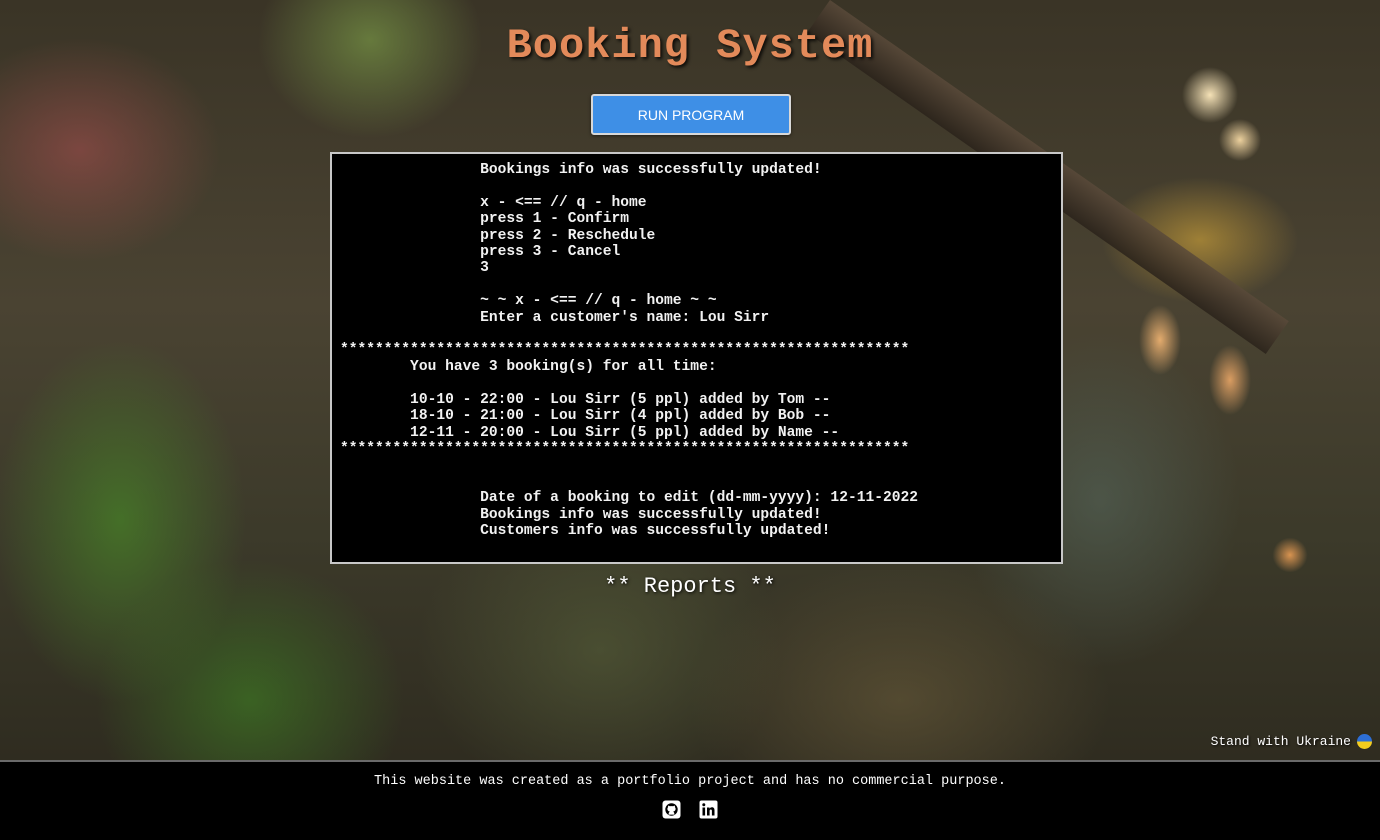  I want to click on stand-with-ukraine-label: Stand with Ukraine, so click(1280, 741).